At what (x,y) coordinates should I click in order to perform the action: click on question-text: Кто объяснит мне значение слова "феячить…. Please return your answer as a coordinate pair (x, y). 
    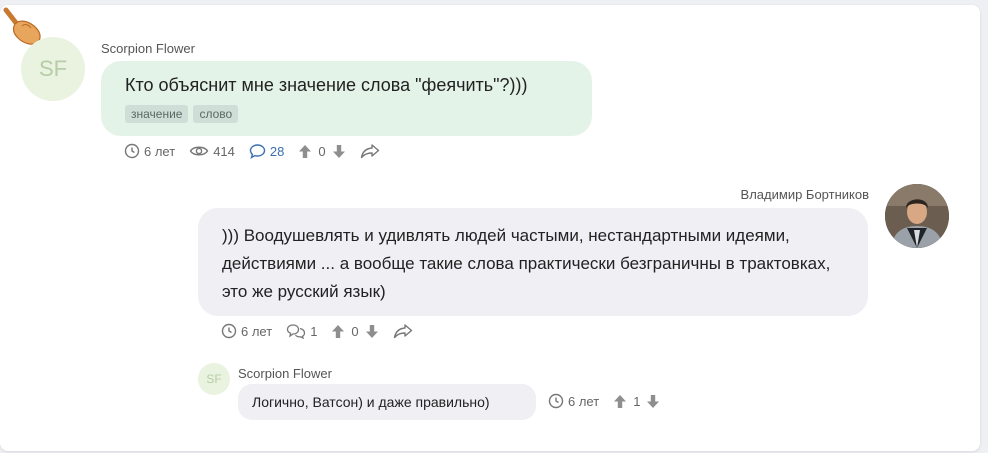
    Looking at the image, I should click on (326, 85).